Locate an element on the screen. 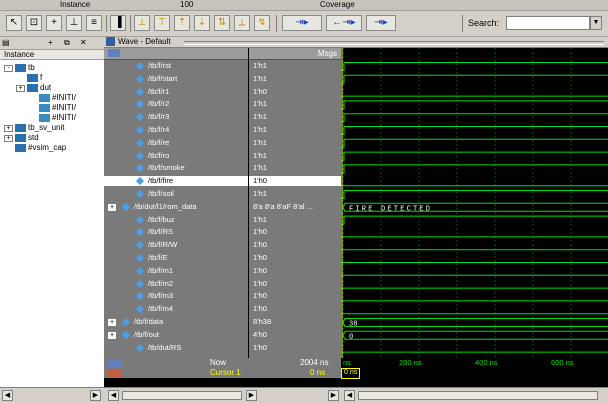 The image size is (608, 403). signal-row: /tb/f/m2 is located at coordinates (176, 284).